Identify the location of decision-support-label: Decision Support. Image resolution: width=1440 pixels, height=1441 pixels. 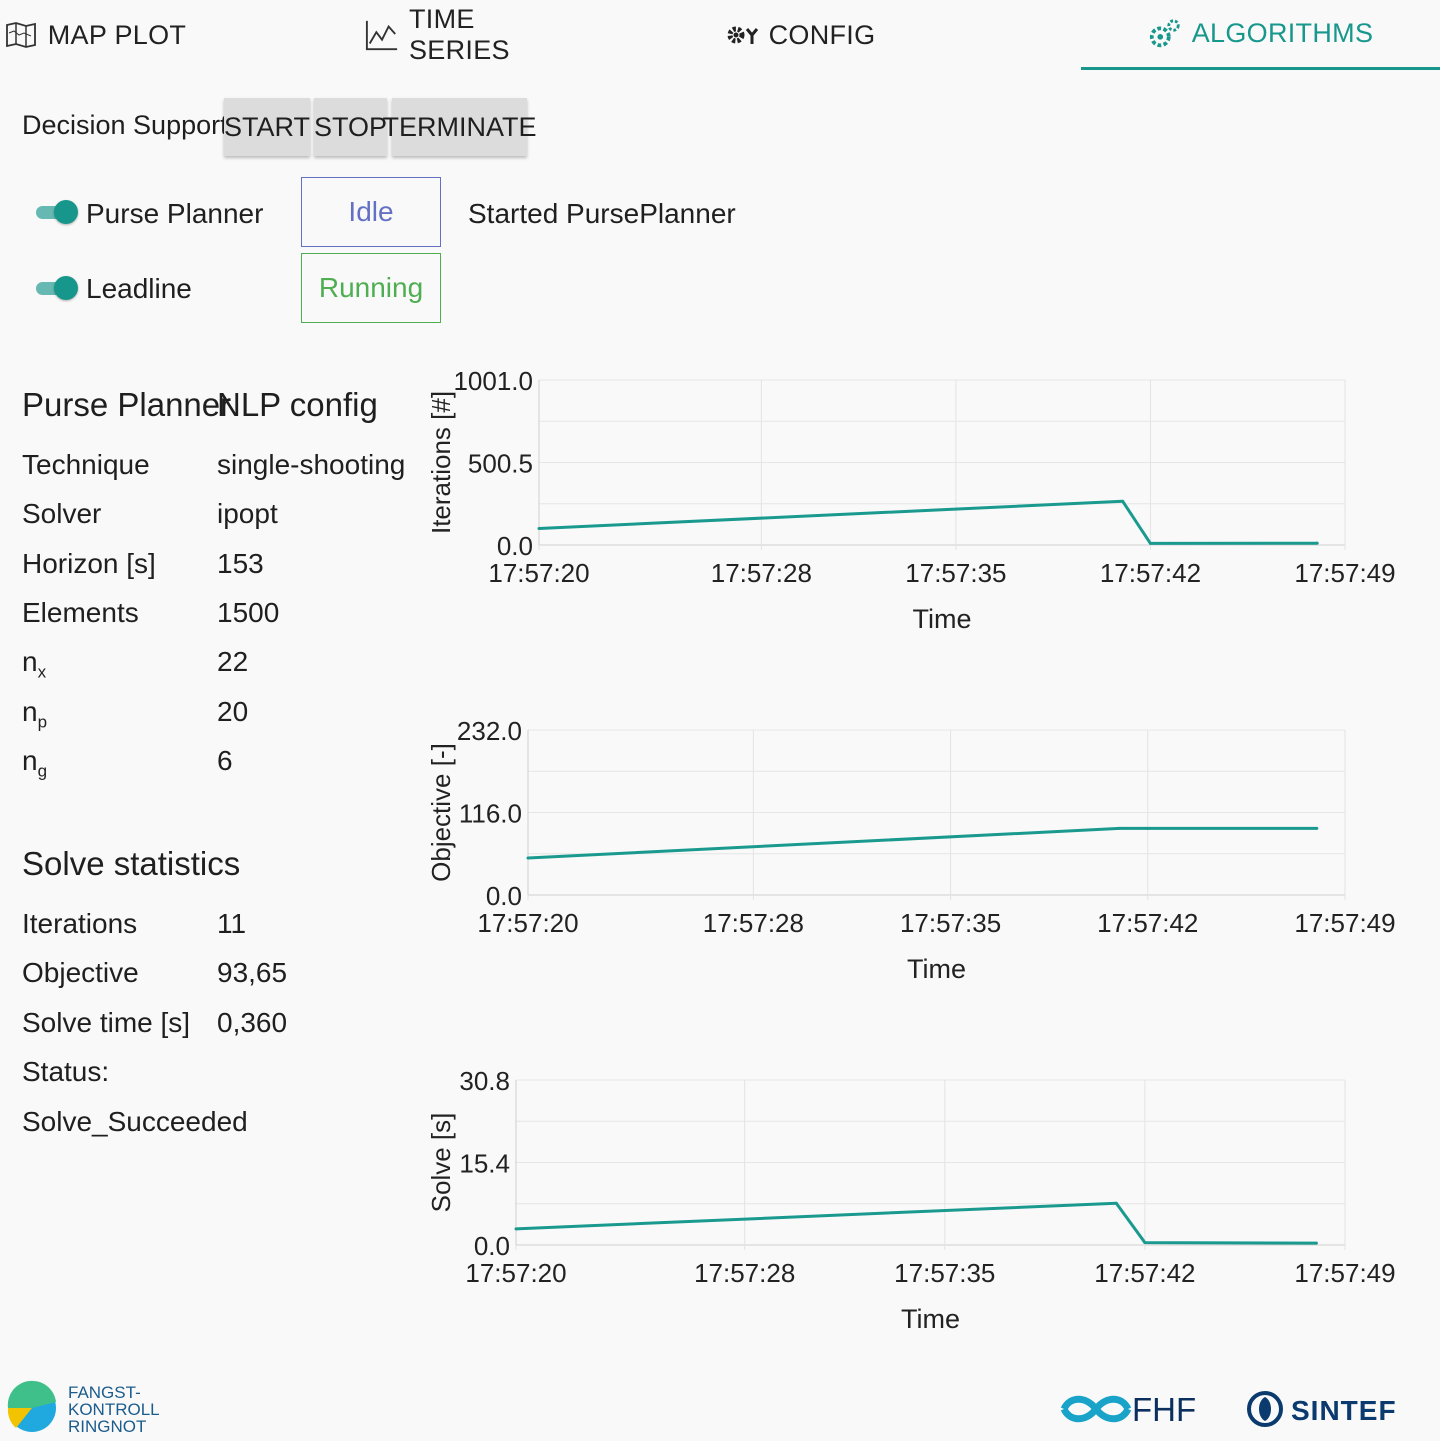
(125, 125).